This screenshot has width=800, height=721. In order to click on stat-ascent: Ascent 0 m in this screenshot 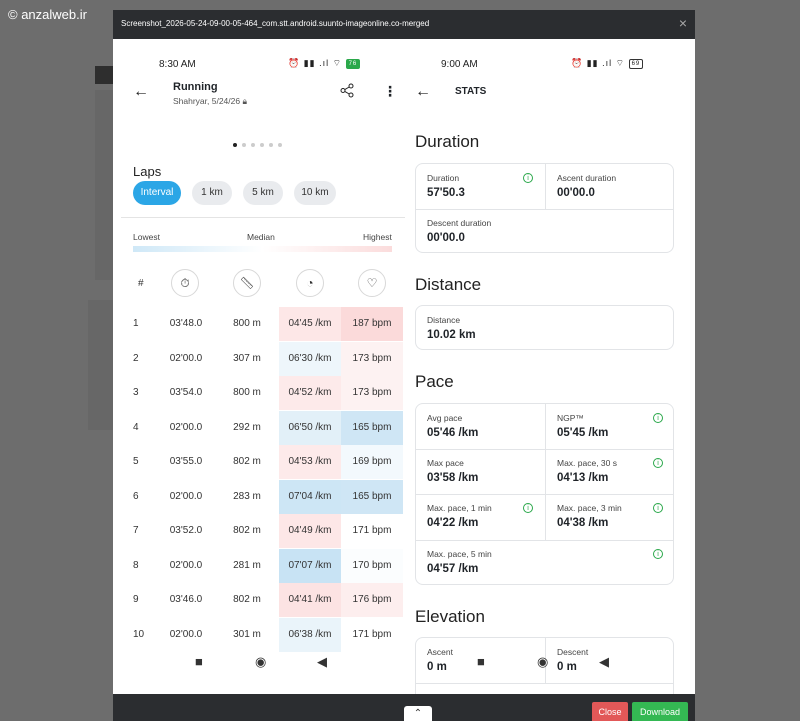, I will do `click(440, 660)`.